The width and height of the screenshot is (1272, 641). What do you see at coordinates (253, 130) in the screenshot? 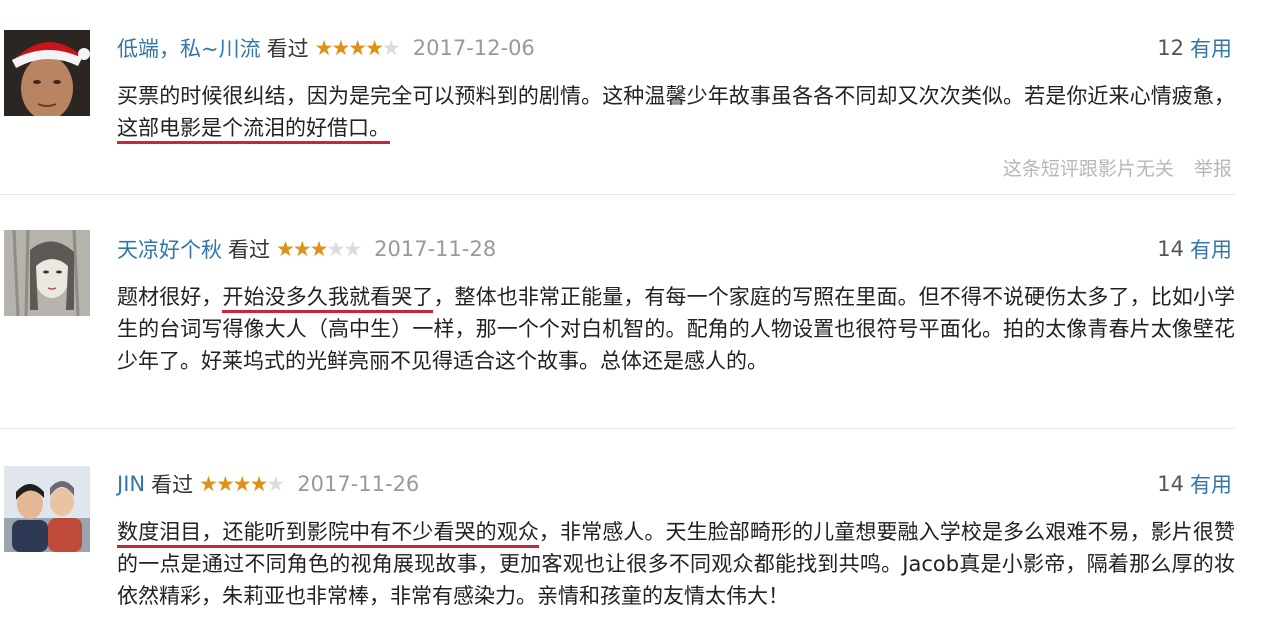
I see `highlighted-phrase: 这部电影是个流泪的好借口。` at bounding box center [253, 130].